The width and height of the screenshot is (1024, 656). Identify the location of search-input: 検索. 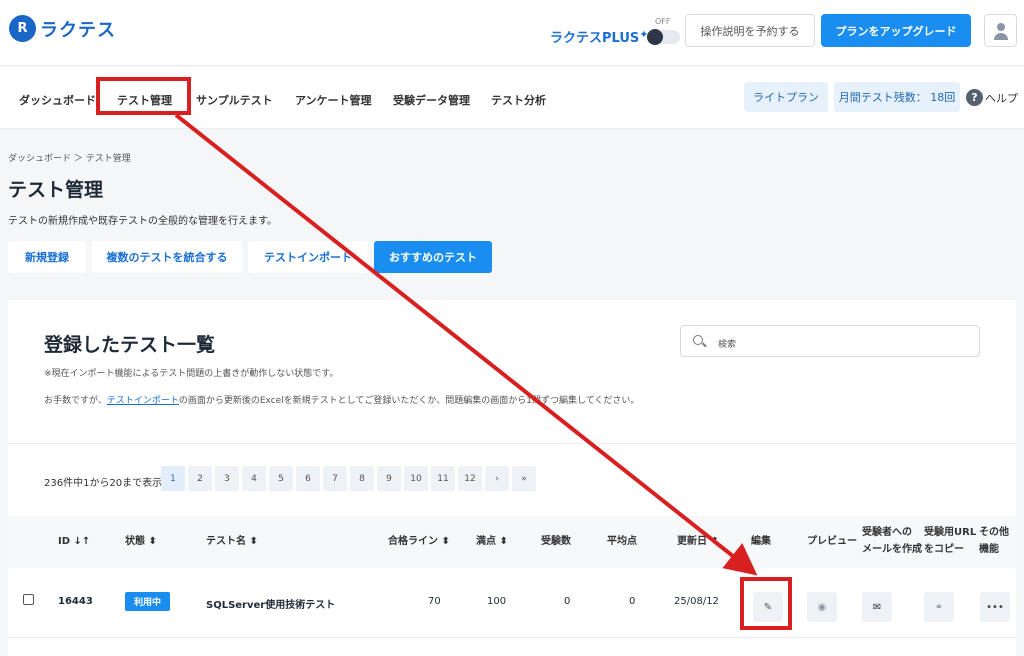
(830, 341).